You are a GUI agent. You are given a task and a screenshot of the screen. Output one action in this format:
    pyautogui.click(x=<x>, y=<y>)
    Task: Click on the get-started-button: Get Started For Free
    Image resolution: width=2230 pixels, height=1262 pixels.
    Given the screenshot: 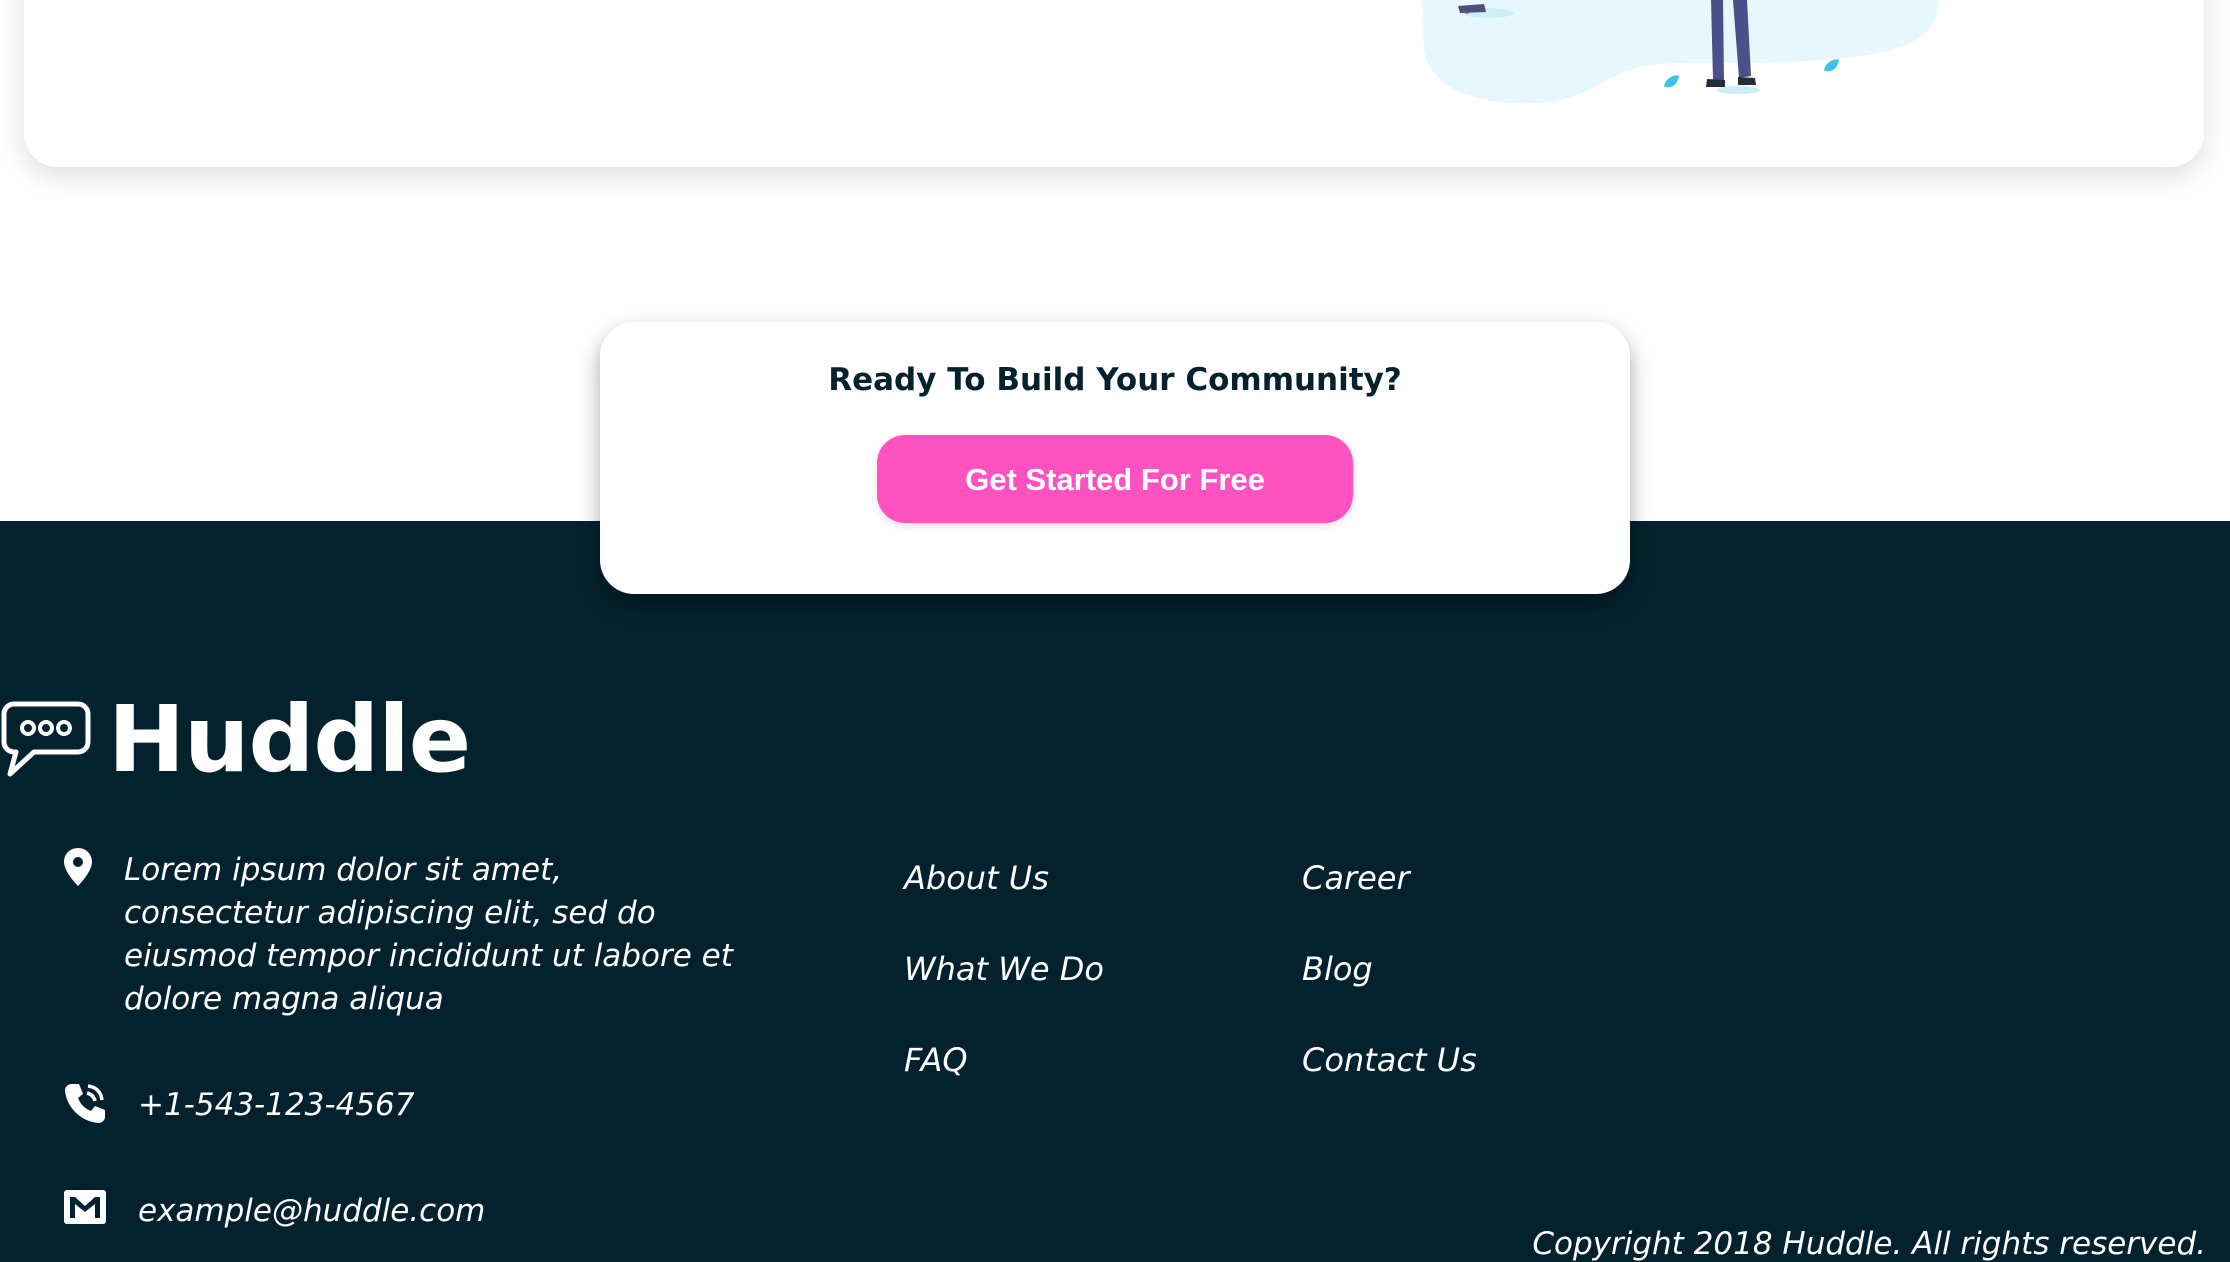 What is the action you would take?
    pyautogui.click(x=1115, y=479)
    